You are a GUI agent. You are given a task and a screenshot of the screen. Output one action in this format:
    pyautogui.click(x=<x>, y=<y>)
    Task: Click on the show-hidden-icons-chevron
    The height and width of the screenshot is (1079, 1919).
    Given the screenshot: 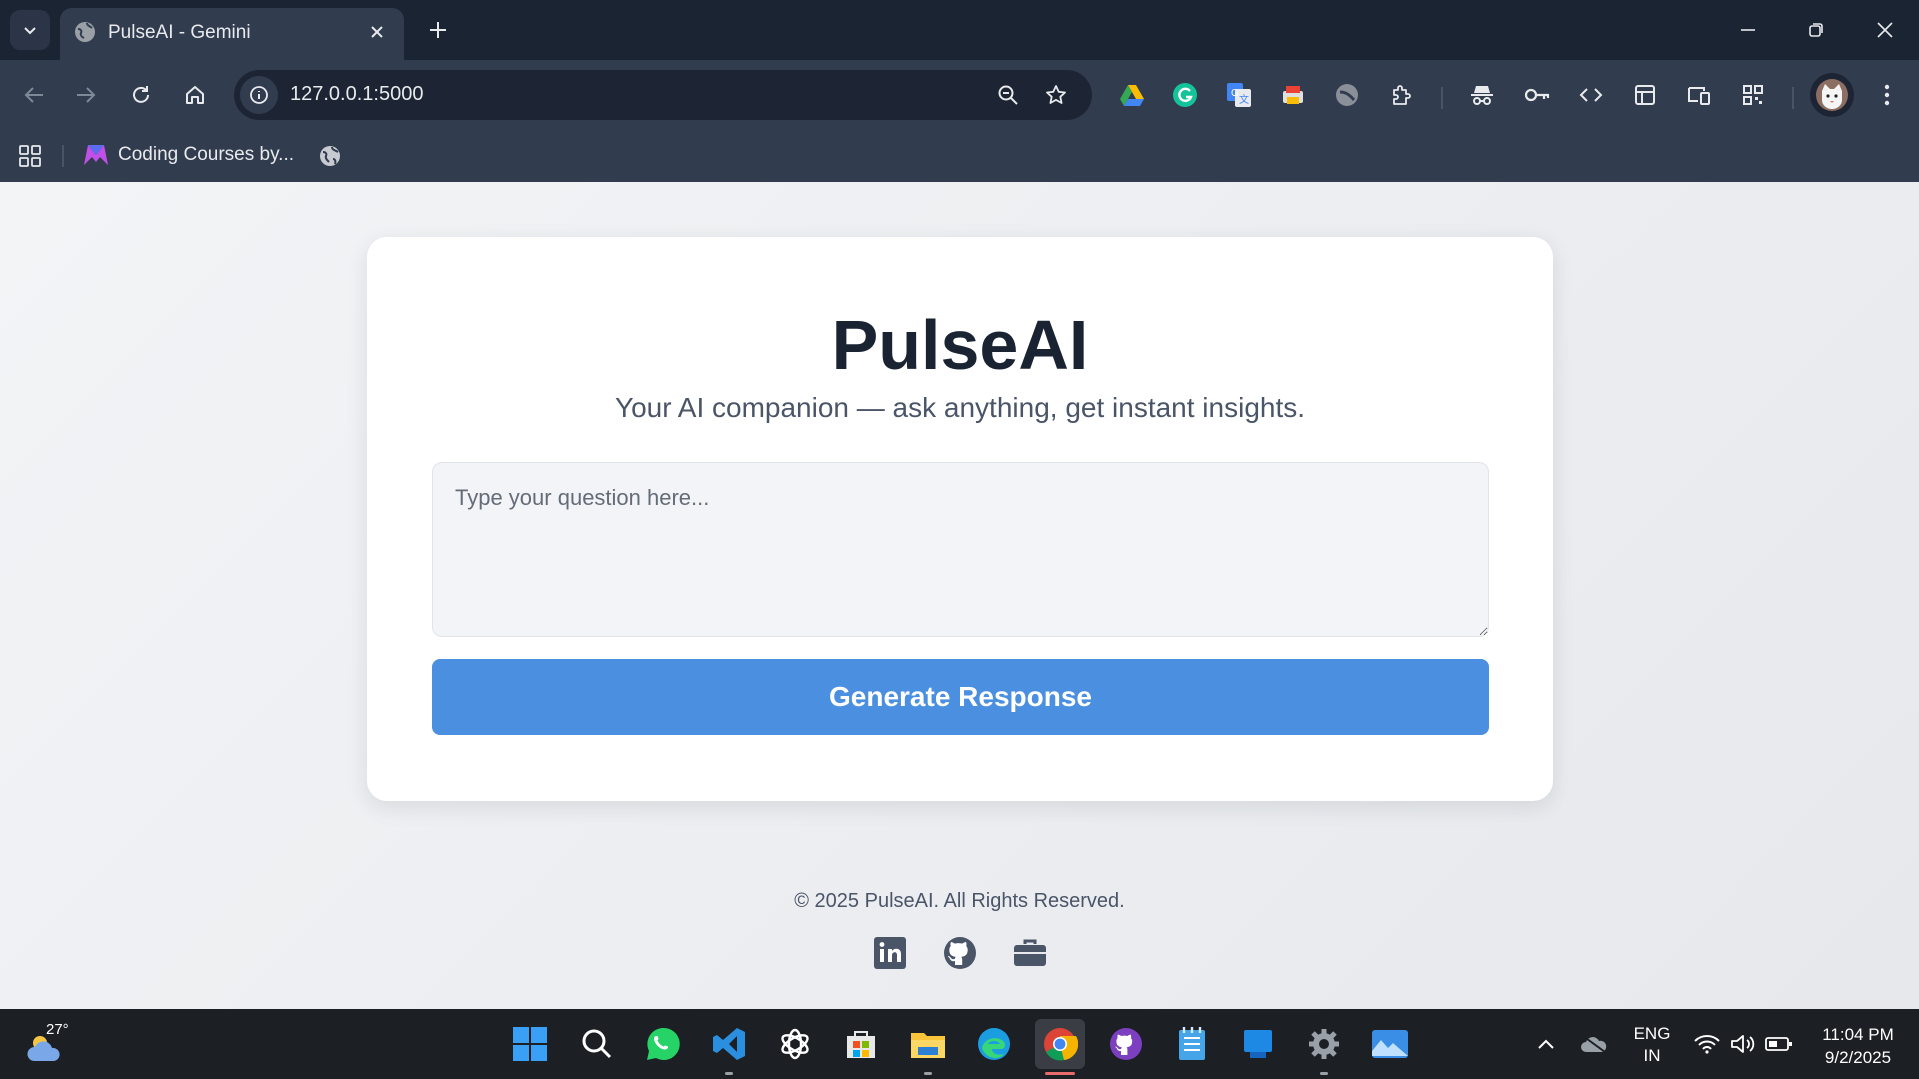 What is the action you would take?
    pyautogui.click(x=1546, y=1044)
    